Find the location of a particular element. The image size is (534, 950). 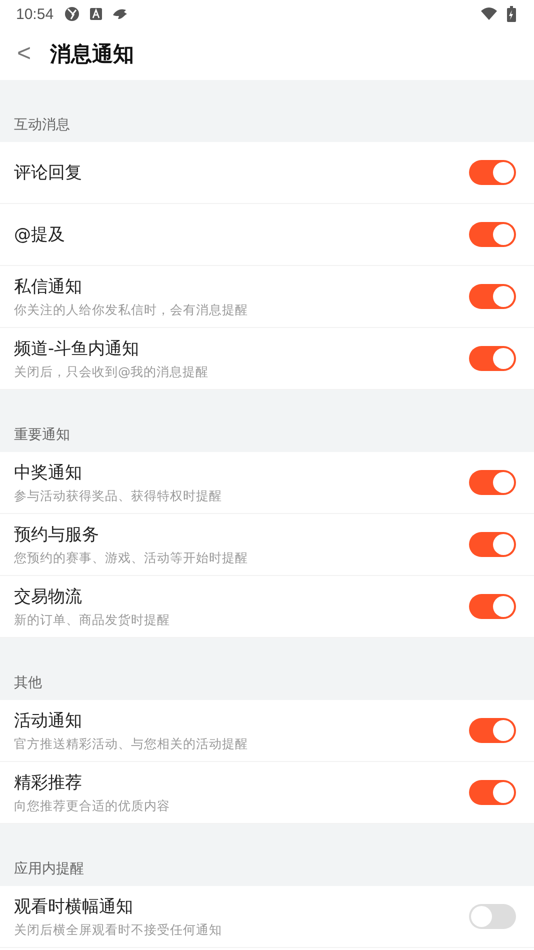

back-button: < is located at coordinates (24, 54).